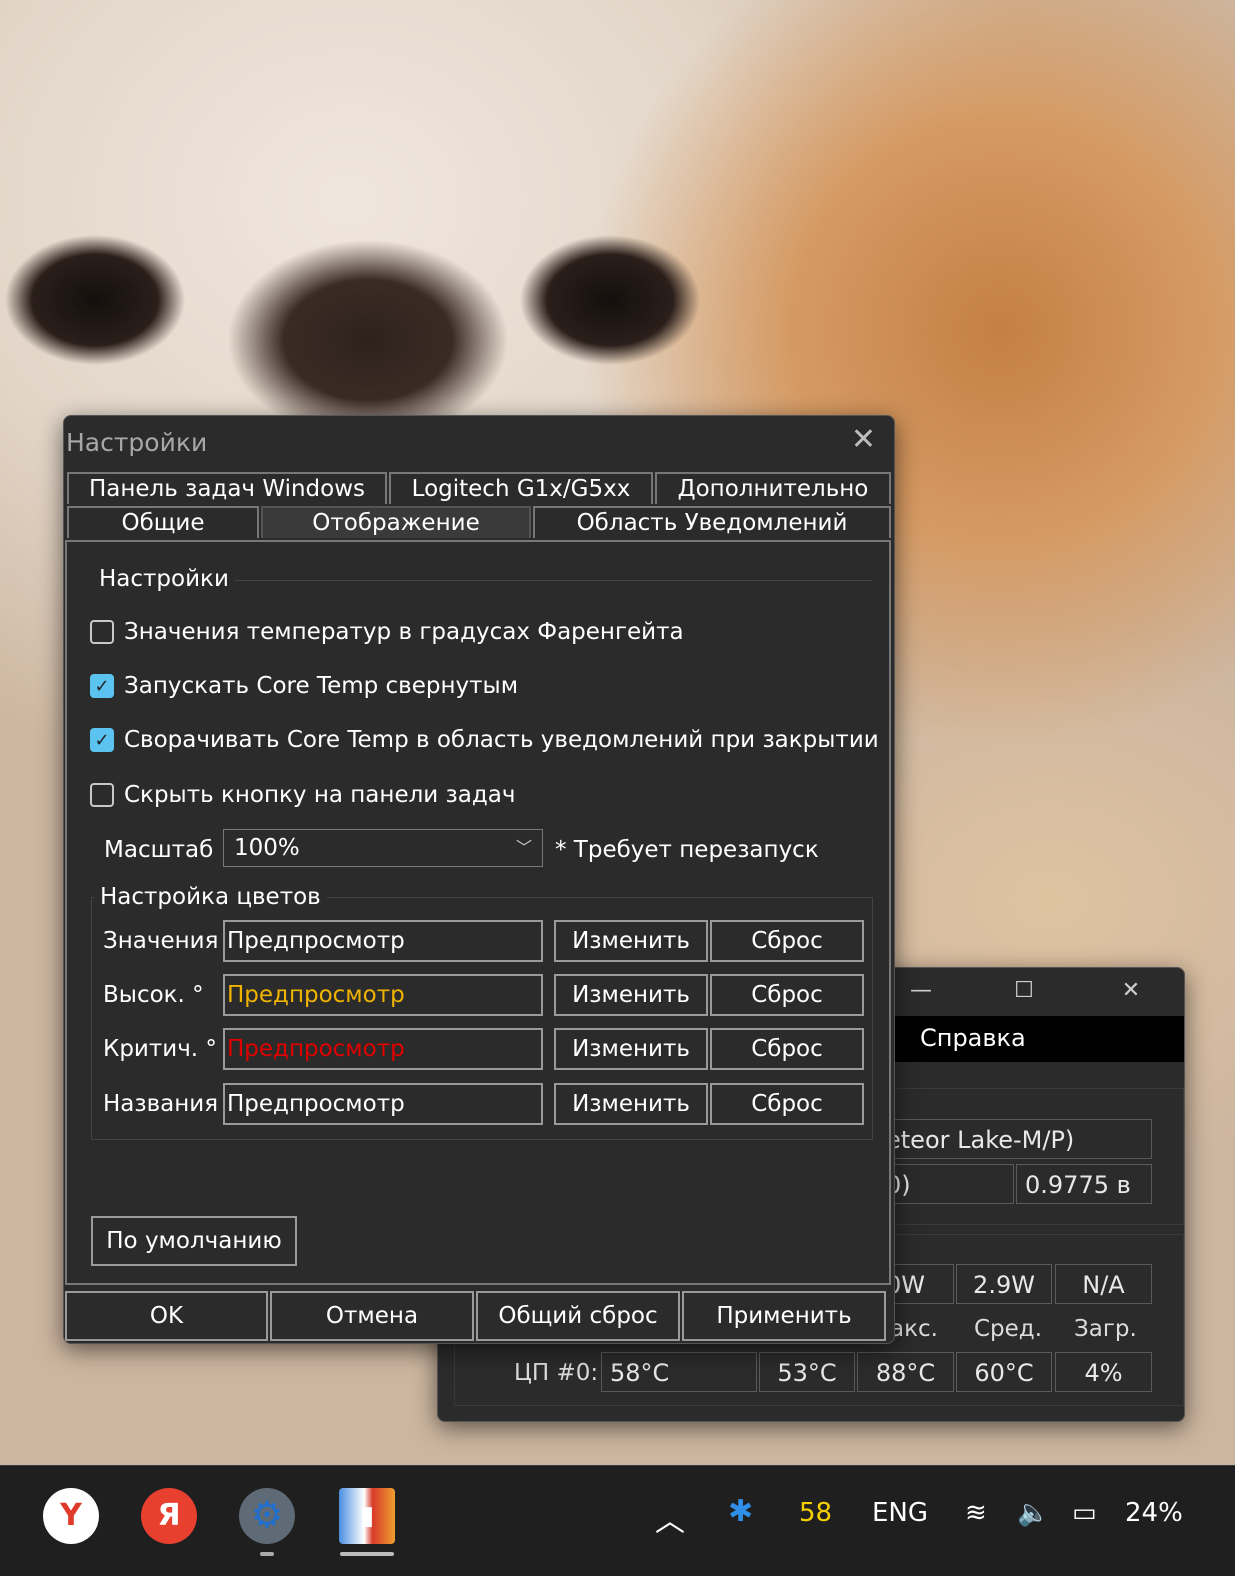  Describe the element at coordinates (547, 580) in the screenshot. I see `group-separator` at that location.